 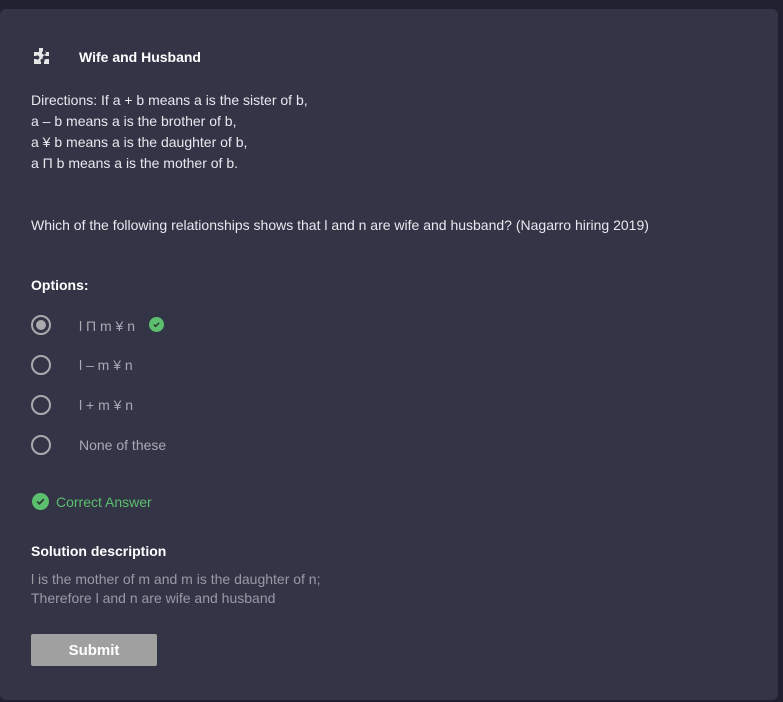 I want to click on option-label: None of these, so click(x=123, y=445).